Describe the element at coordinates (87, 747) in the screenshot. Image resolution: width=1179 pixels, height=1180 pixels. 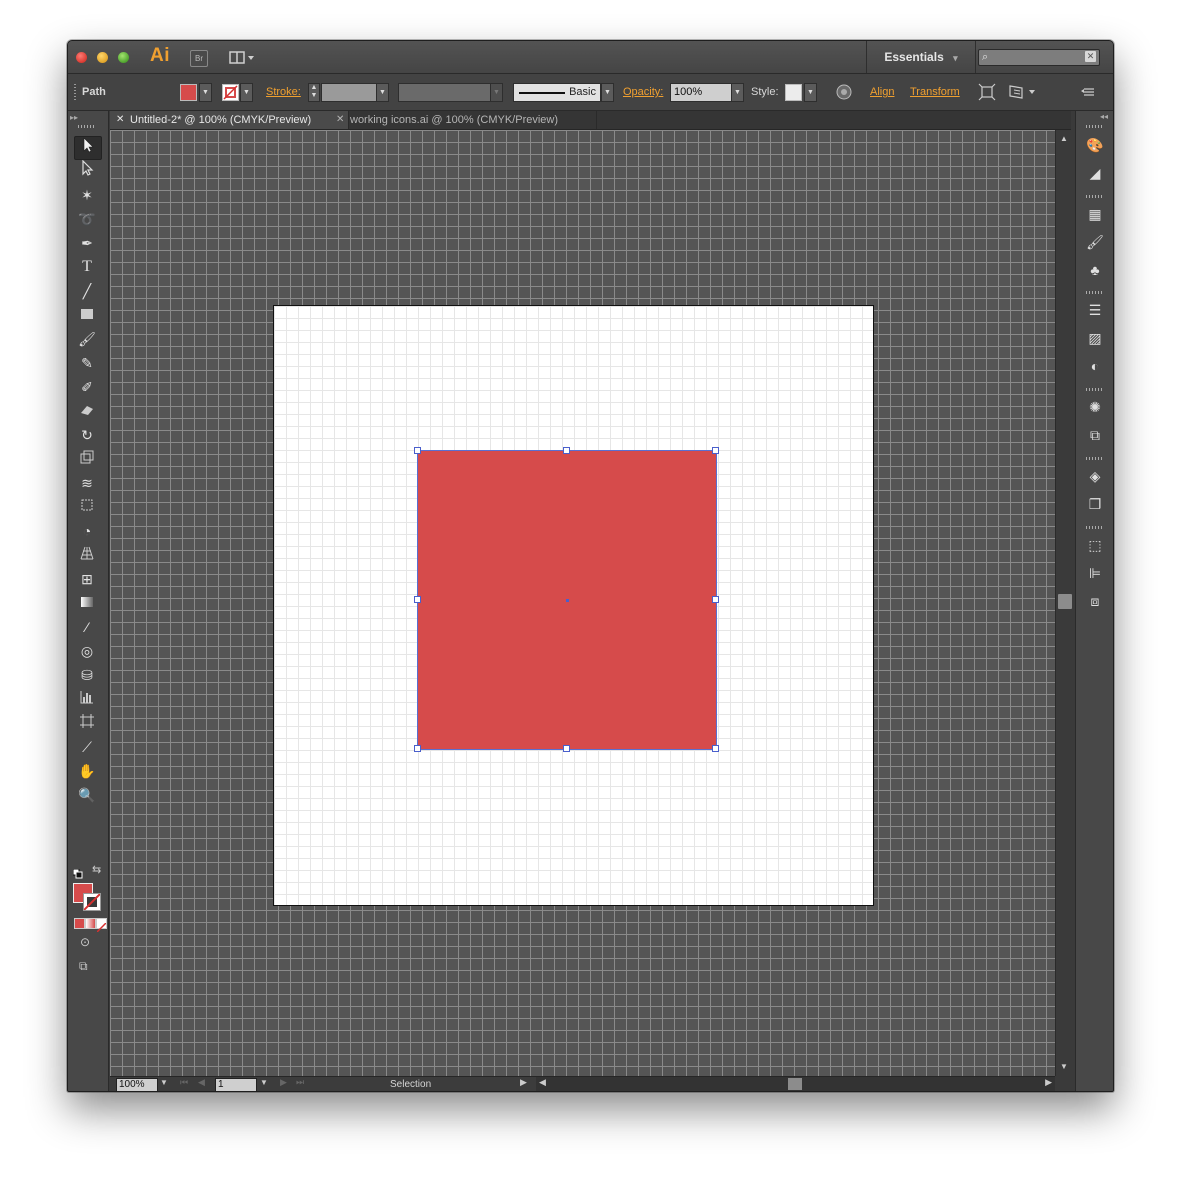
I see `slice-tool: ⟋` at that location.